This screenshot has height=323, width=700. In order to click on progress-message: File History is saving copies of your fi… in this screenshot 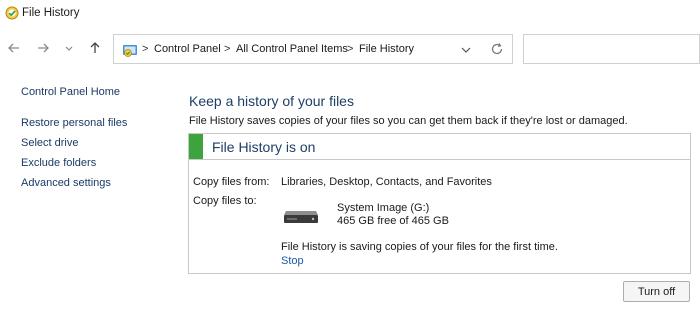, I will do `click(419, 247)`.